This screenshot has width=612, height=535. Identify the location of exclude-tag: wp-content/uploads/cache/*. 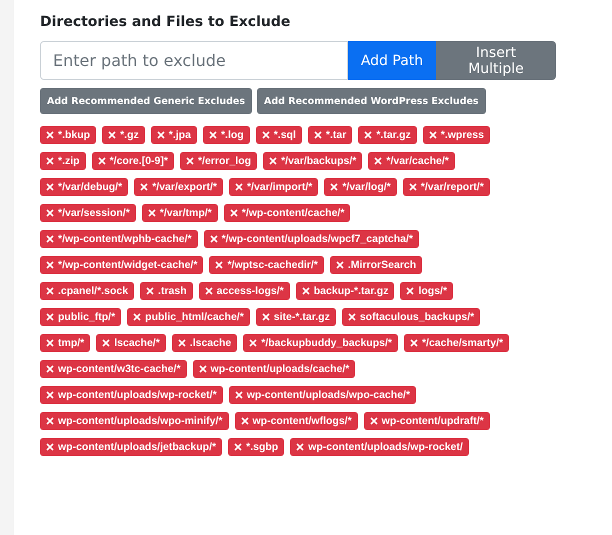
(274, 369).